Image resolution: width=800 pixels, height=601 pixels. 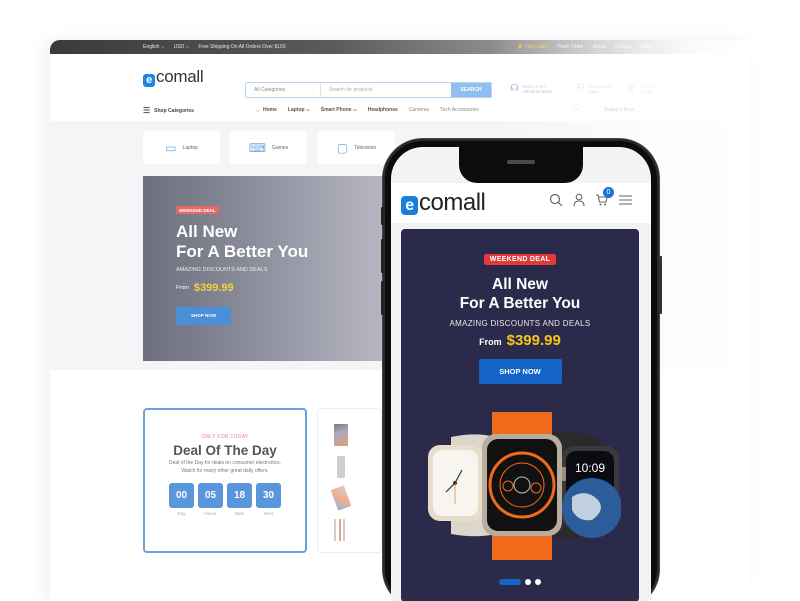 What do you see at coordinates (556, 201) in the screenshot?
I see `search-icon` at bounding box center [556, 201].